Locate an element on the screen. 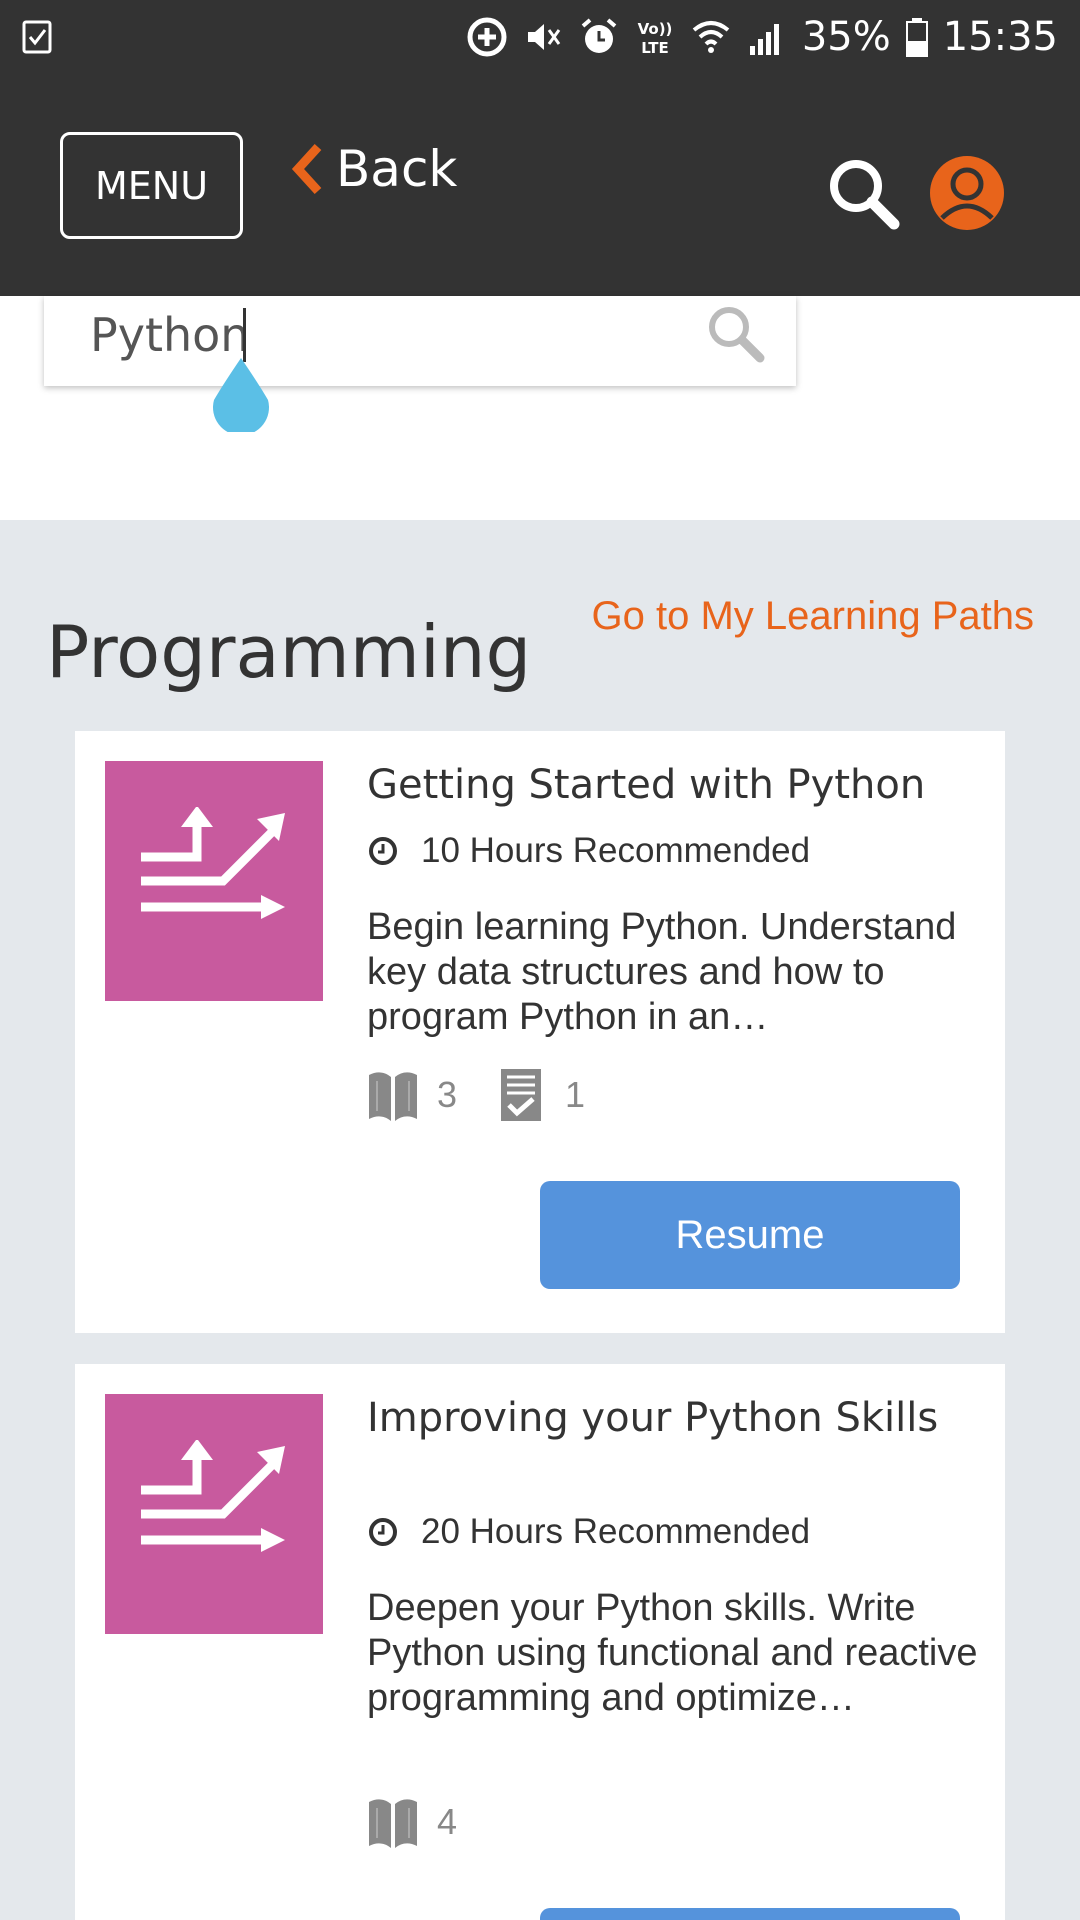  books-count: 4 is located at coordinates (447, 1821).